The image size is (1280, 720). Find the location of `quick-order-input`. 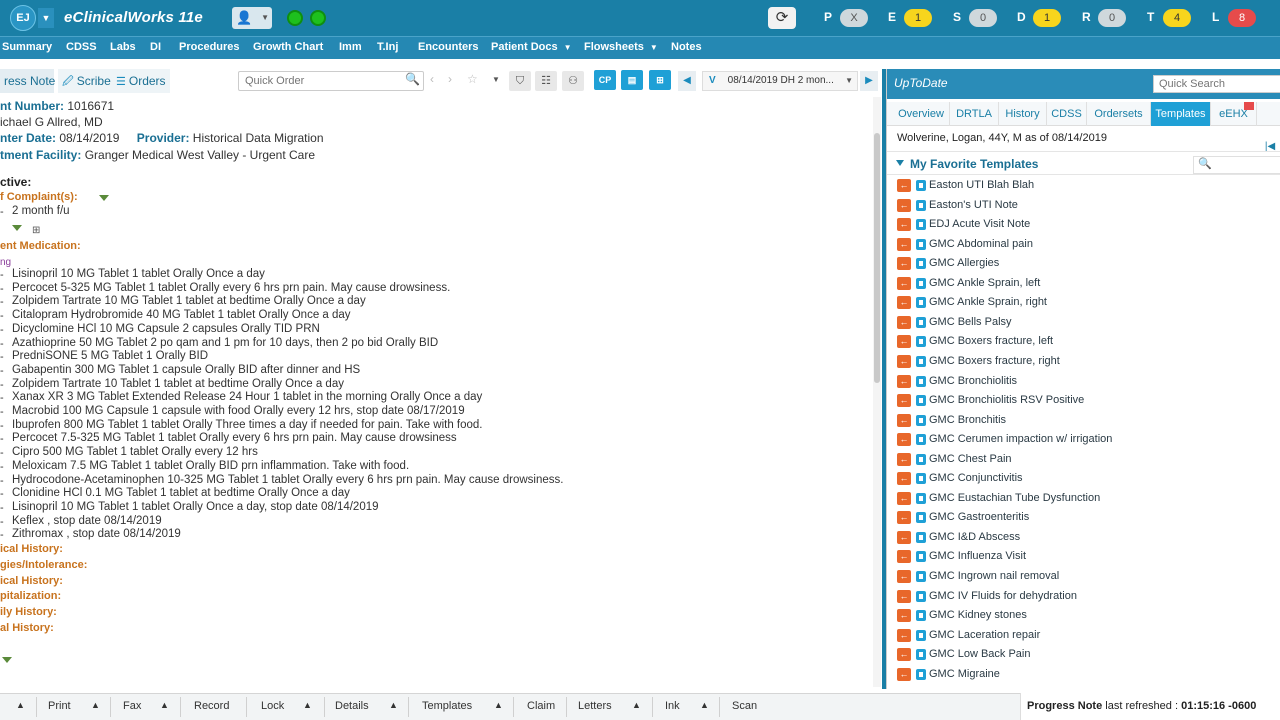

quick-order-input is located at coordinates (331, 81).